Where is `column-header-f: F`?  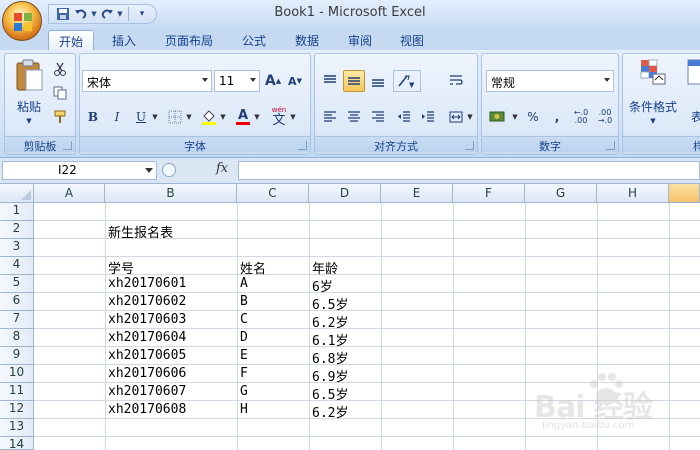 column-header-f: F is located at coordinates (489, 193).